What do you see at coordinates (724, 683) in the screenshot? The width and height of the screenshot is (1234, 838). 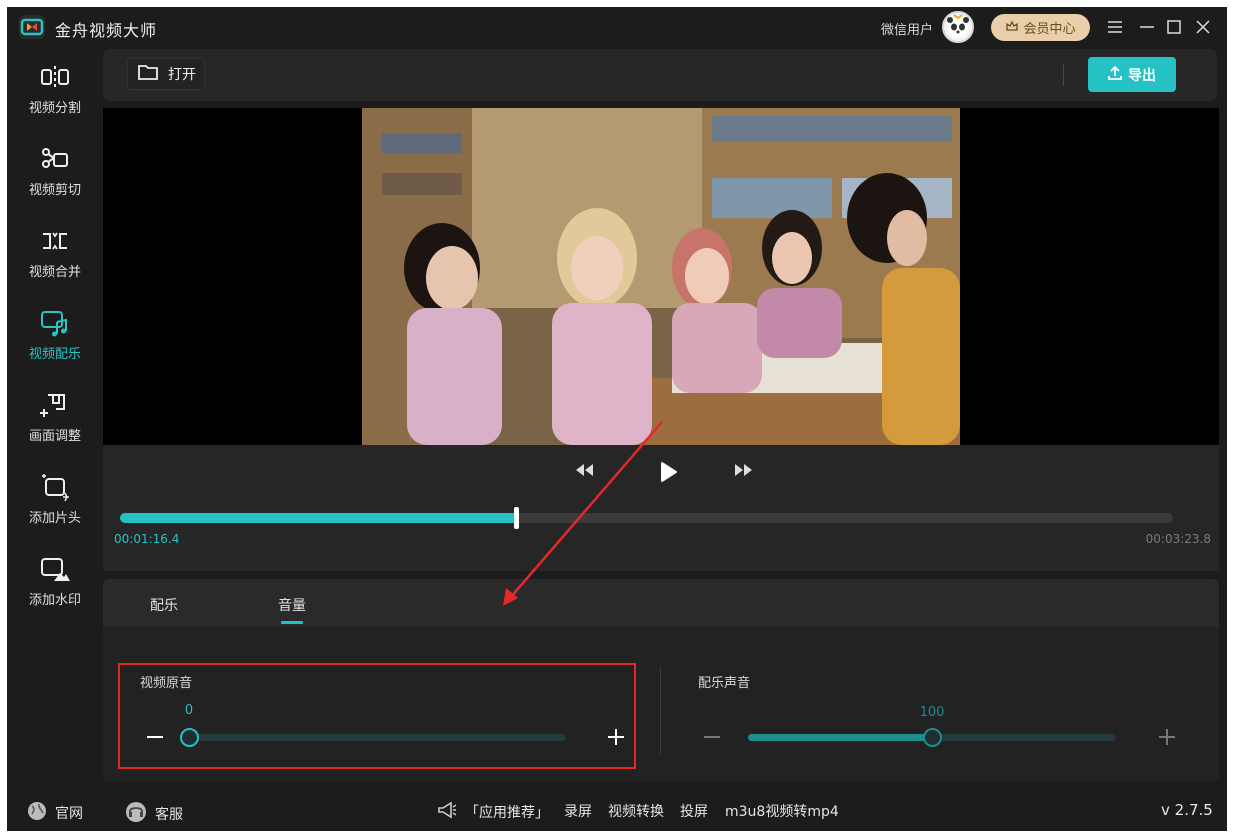 I see `music-audio-label: 配乐声音` at bounding box center [724, 683].